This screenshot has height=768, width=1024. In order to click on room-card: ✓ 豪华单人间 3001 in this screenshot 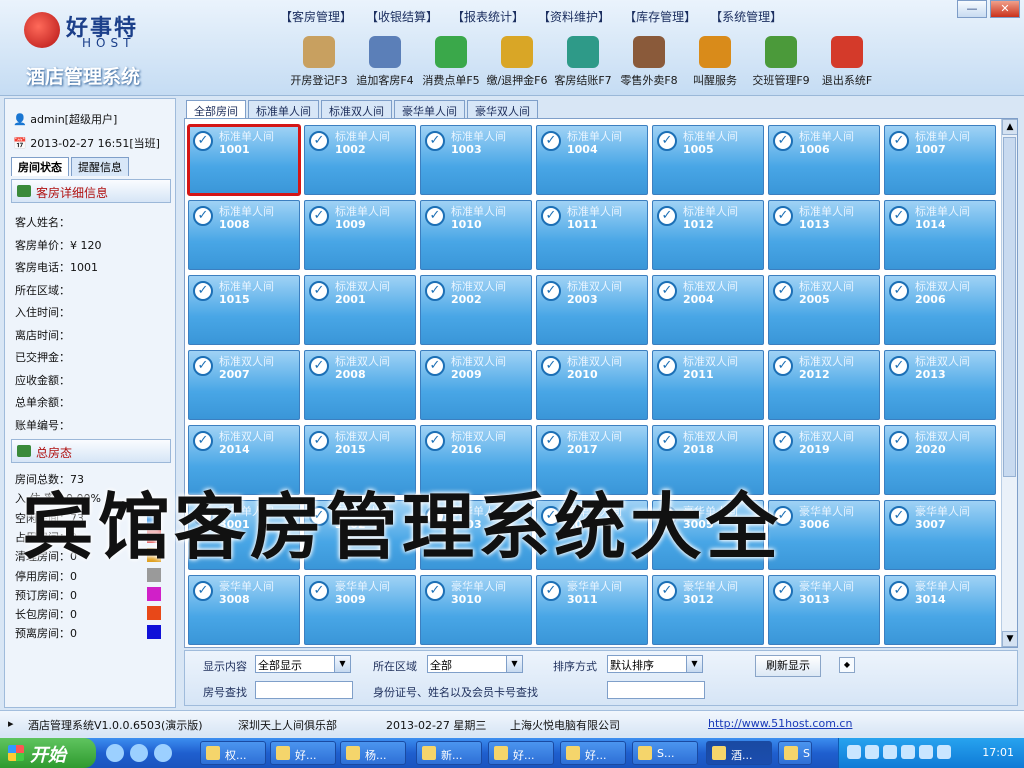, I will do `click(244, 535)`.